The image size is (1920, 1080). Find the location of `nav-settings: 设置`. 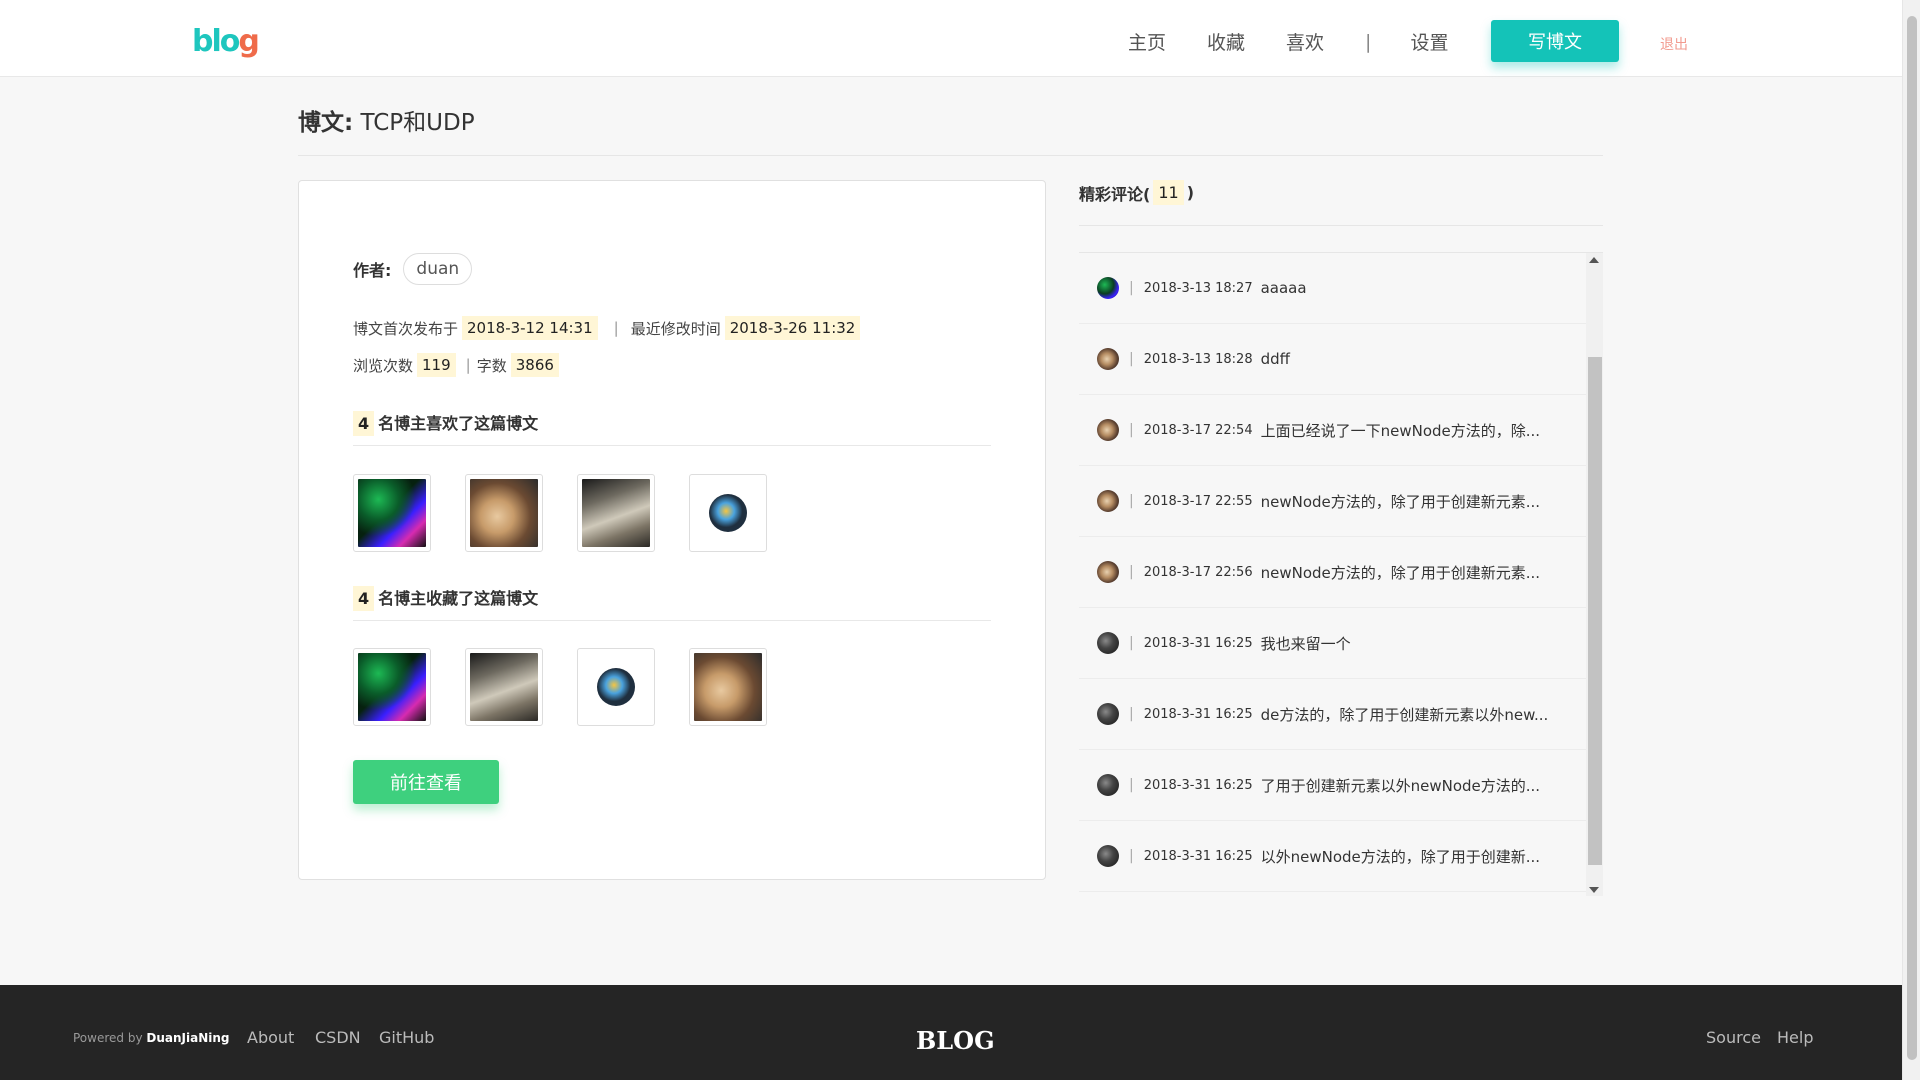

nav-settings: 设置 is located at coordinates (1429, 41).